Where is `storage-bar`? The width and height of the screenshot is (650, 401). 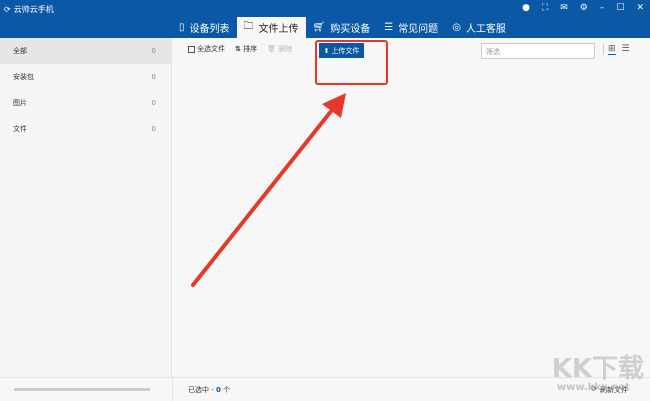 storage-bar is located at coordinates (82, 389).